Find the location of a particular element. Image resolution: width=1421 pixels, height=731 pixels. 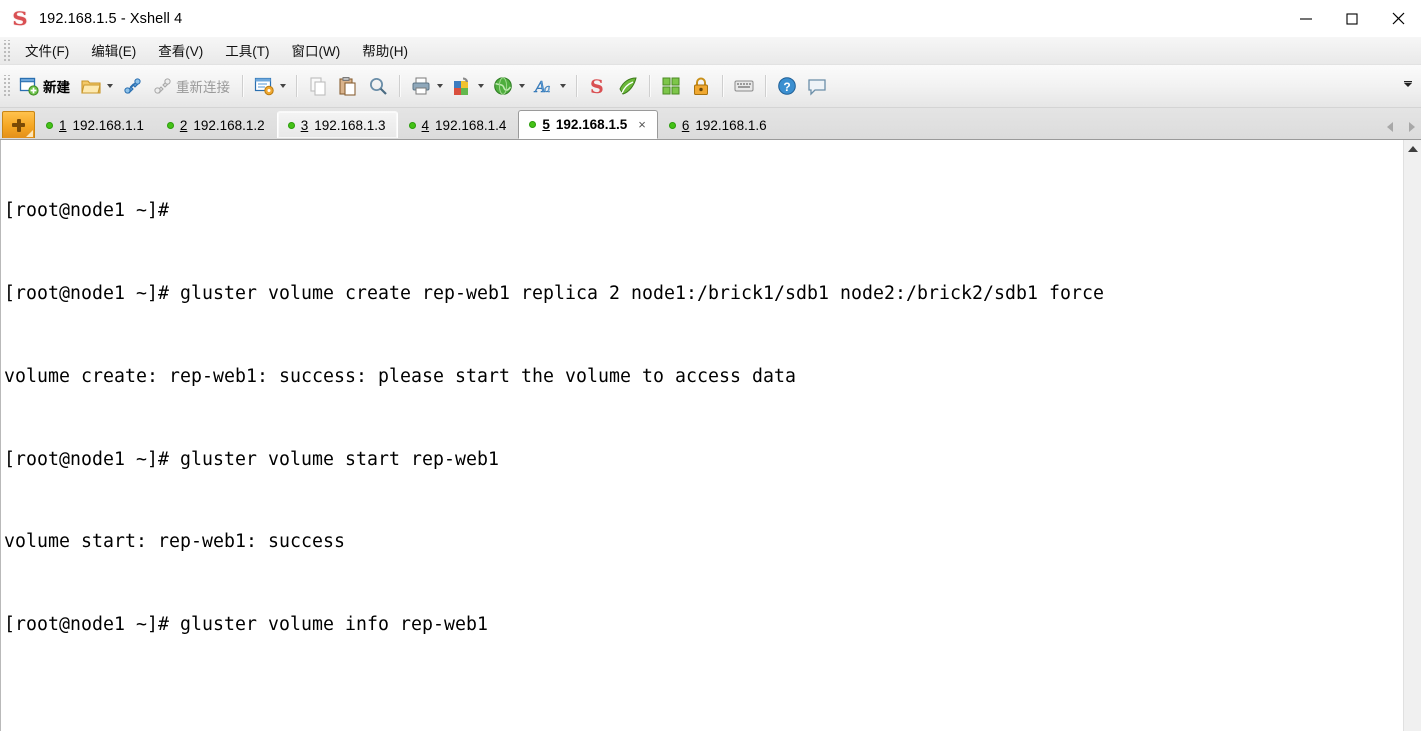

reconnect-button: 重新连接 is located at coordinates (191, 86).